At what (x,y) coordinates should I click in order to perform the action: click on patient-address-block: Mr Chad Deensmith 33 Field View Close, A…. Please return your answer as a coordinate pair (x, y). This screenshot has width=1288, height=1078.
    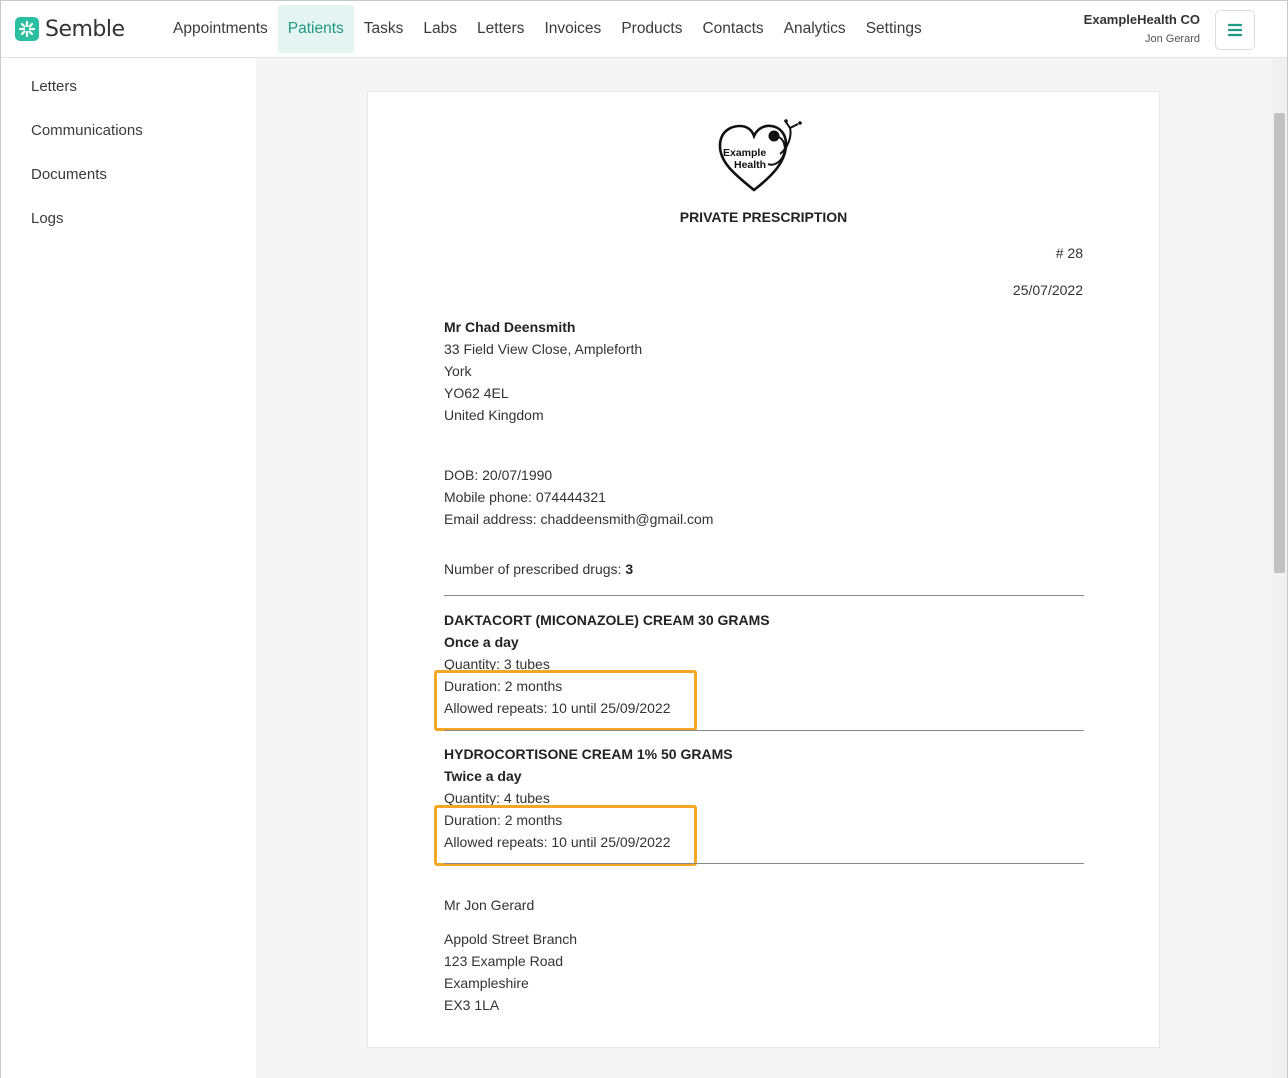
    Looking at the image, I should click on (543, 371).